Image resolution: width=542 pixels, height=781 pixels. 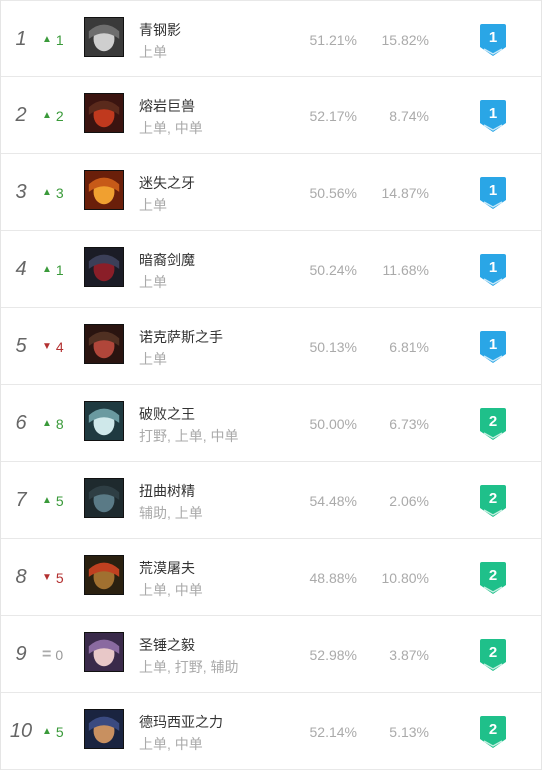 I want to click on champion-name: 破败之王, so click(x=167, y=414).